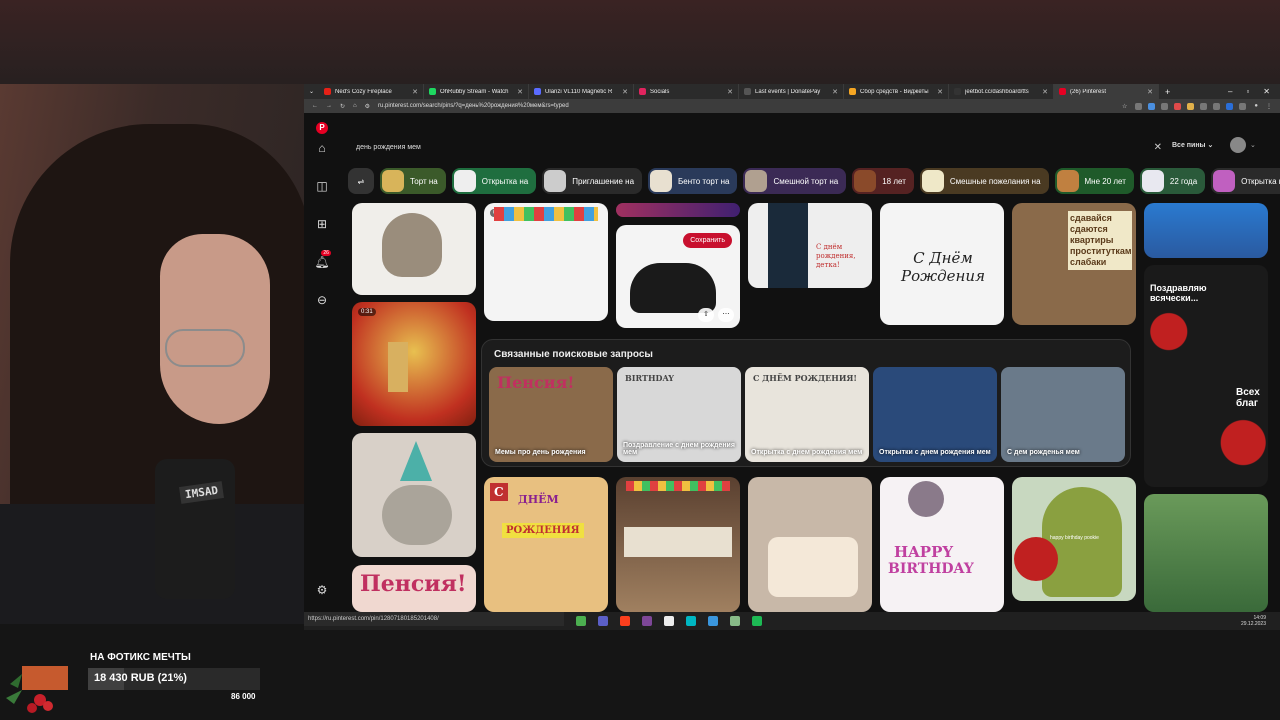  Describe the element at coordinates (1124, 106) in the screenshot. I see `star-icon: ☆` at that location.